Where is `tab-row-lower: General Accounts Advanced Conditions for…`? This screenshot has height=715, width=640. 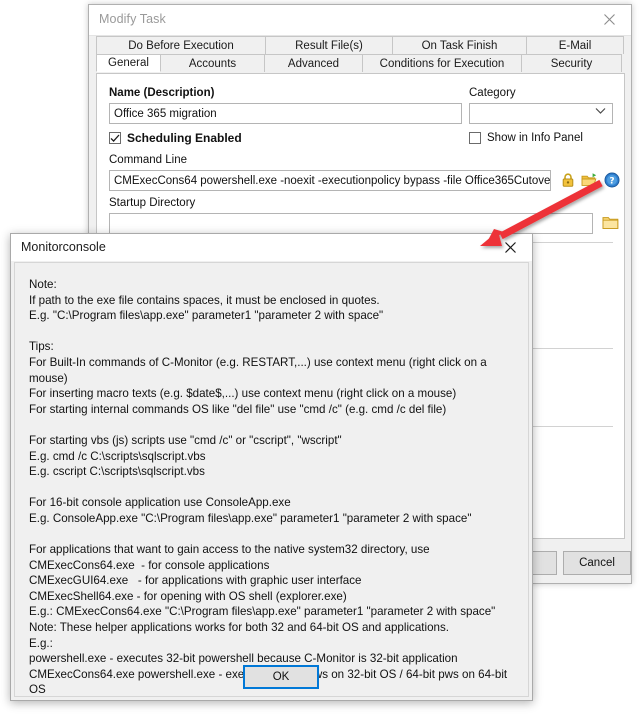 tab-row-lower: General Accounts Advanced Conditions for… is located at coordinates (360, 63).